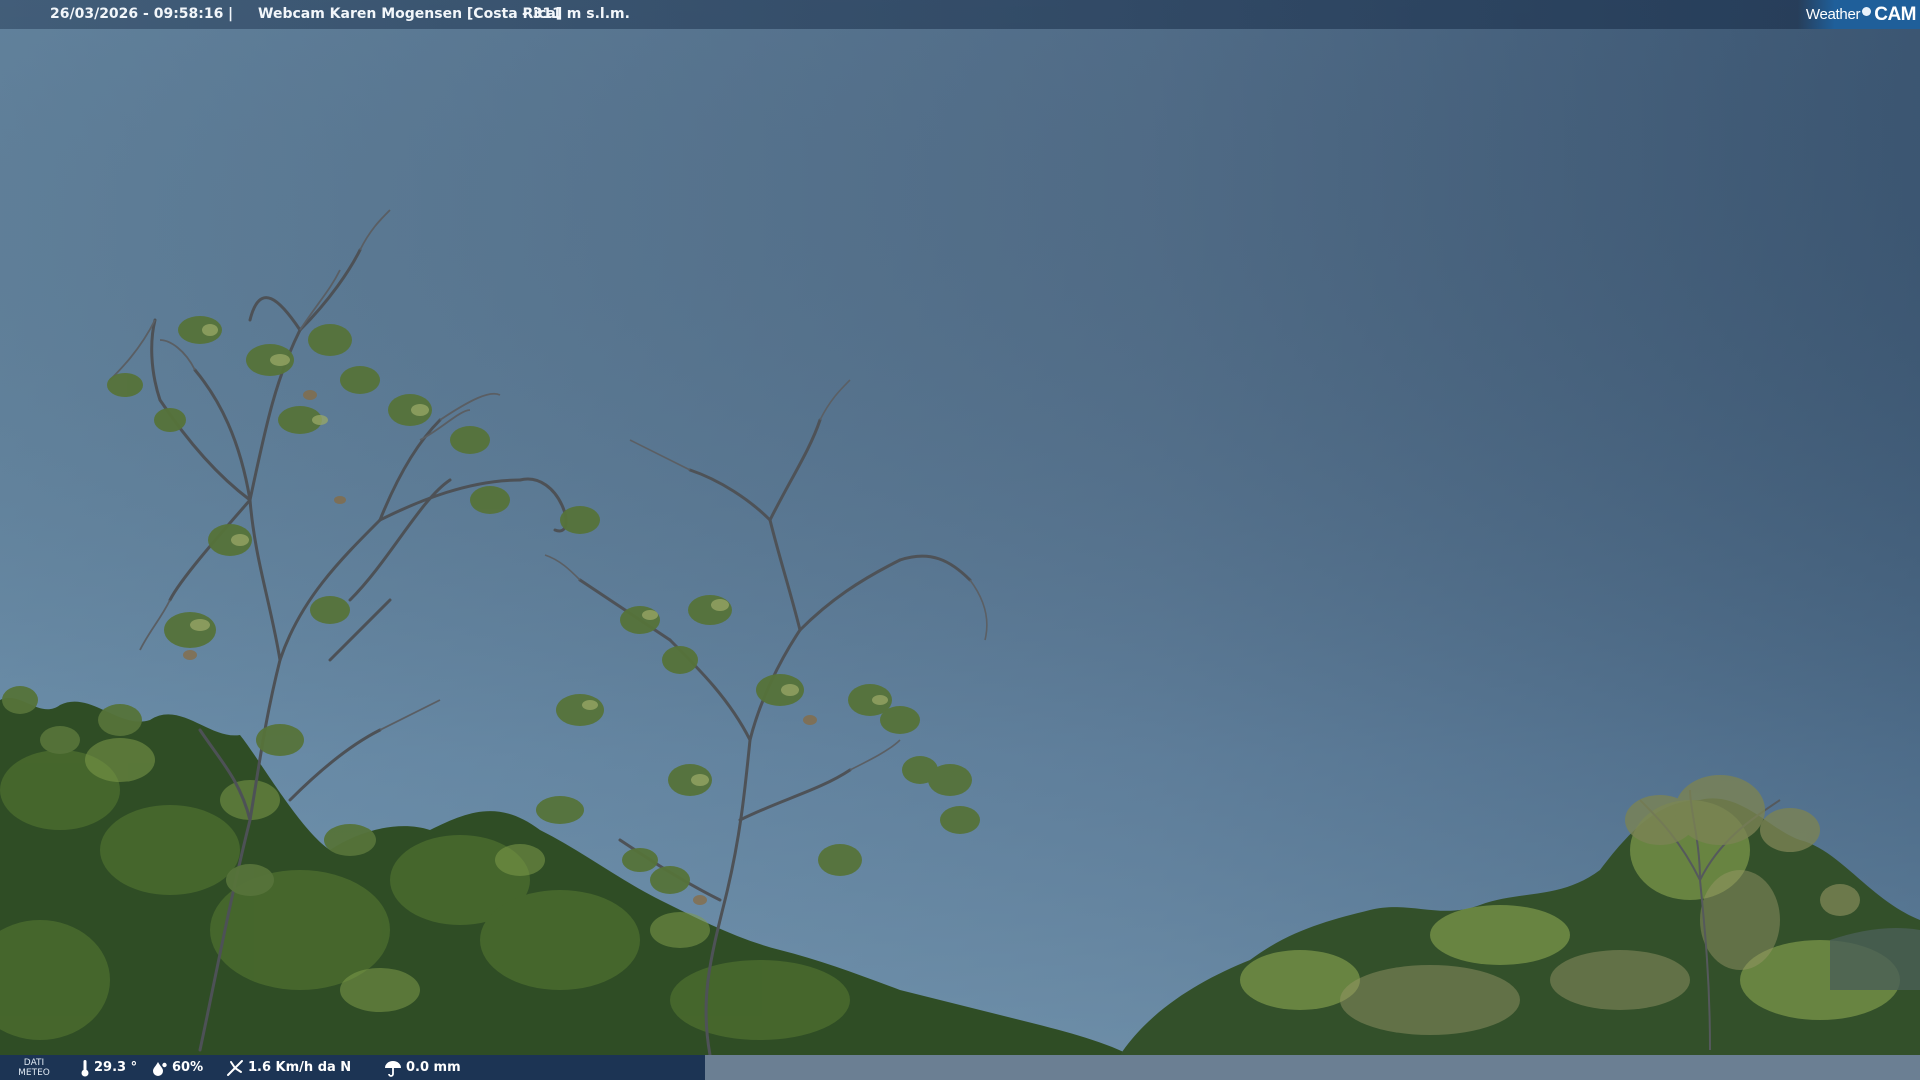 This screenshot has height=1080, width=1920. I want to click on temperature-reading: 29.3 °, so click(108, 1067).